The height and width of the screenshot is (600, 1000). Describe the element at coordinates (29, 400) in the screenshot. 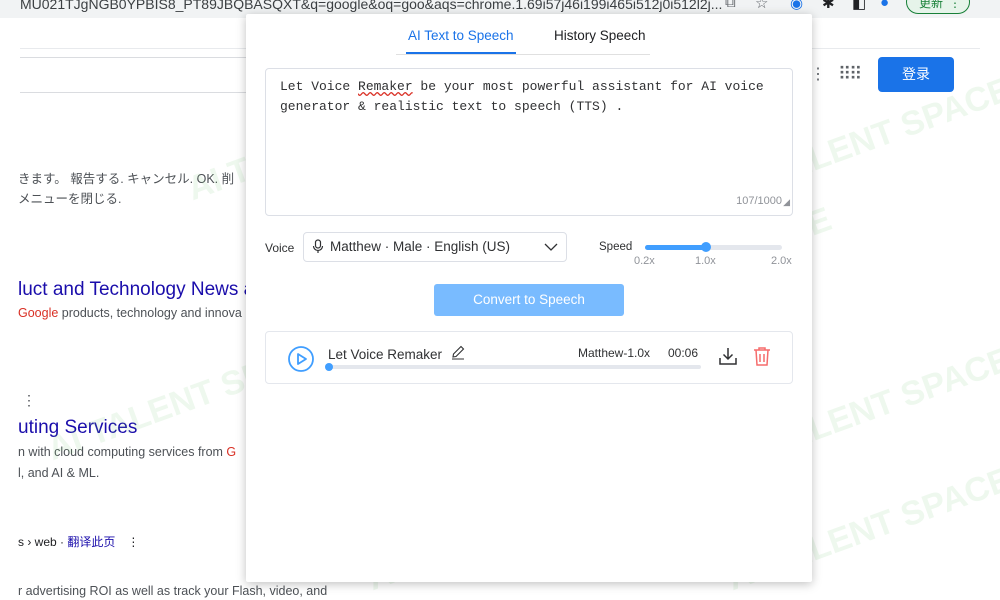

I see `result-menu-icon: ⋮` at that location.